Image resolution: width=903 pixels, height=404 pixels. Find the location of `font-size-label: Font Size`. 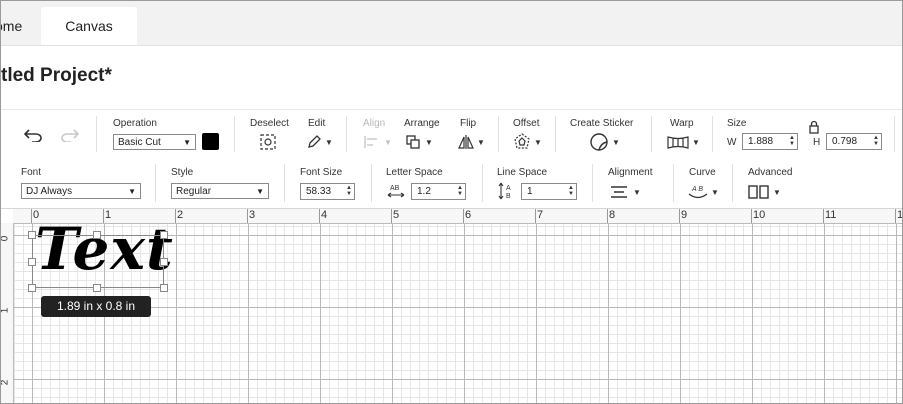

font-size-label: Font Size is located at coordinates (321, 172).